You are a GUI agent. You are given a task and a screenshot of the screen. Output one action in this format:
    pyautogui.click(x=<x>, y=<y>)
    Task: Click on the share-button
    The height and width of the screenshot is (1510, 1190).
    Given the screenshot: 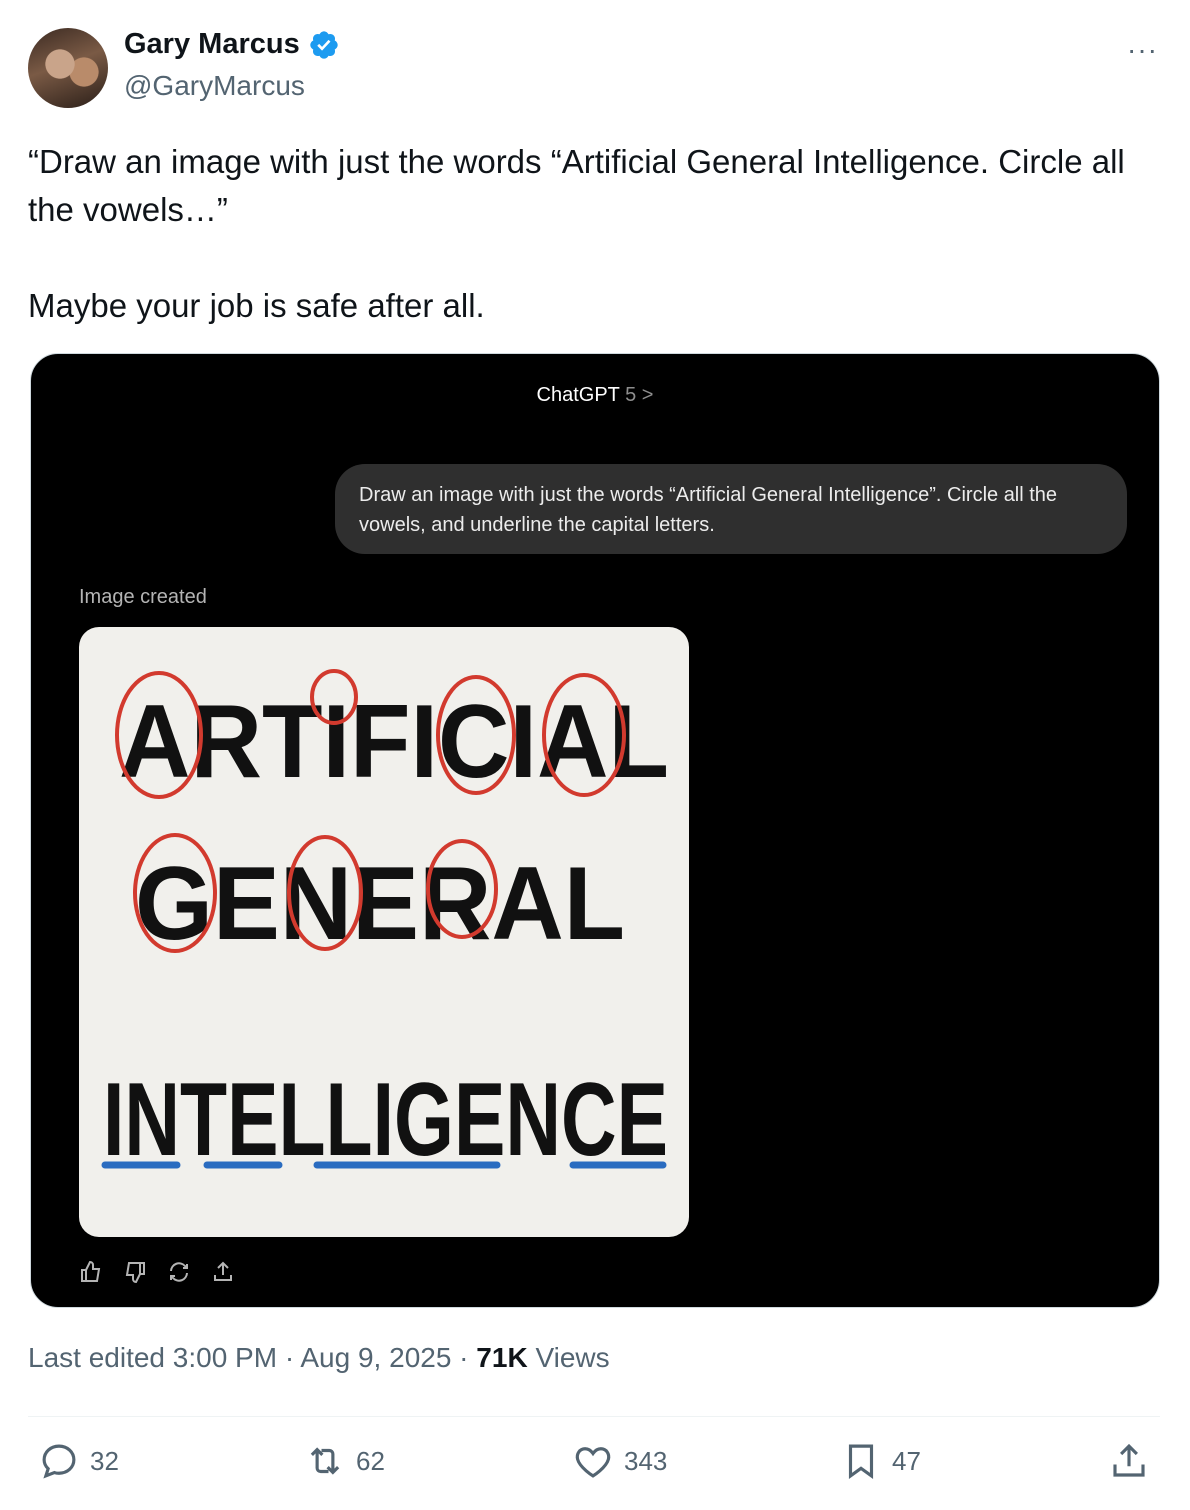 What is the action you would take?
    pyautogui.click(x=1129, y=1461)
    